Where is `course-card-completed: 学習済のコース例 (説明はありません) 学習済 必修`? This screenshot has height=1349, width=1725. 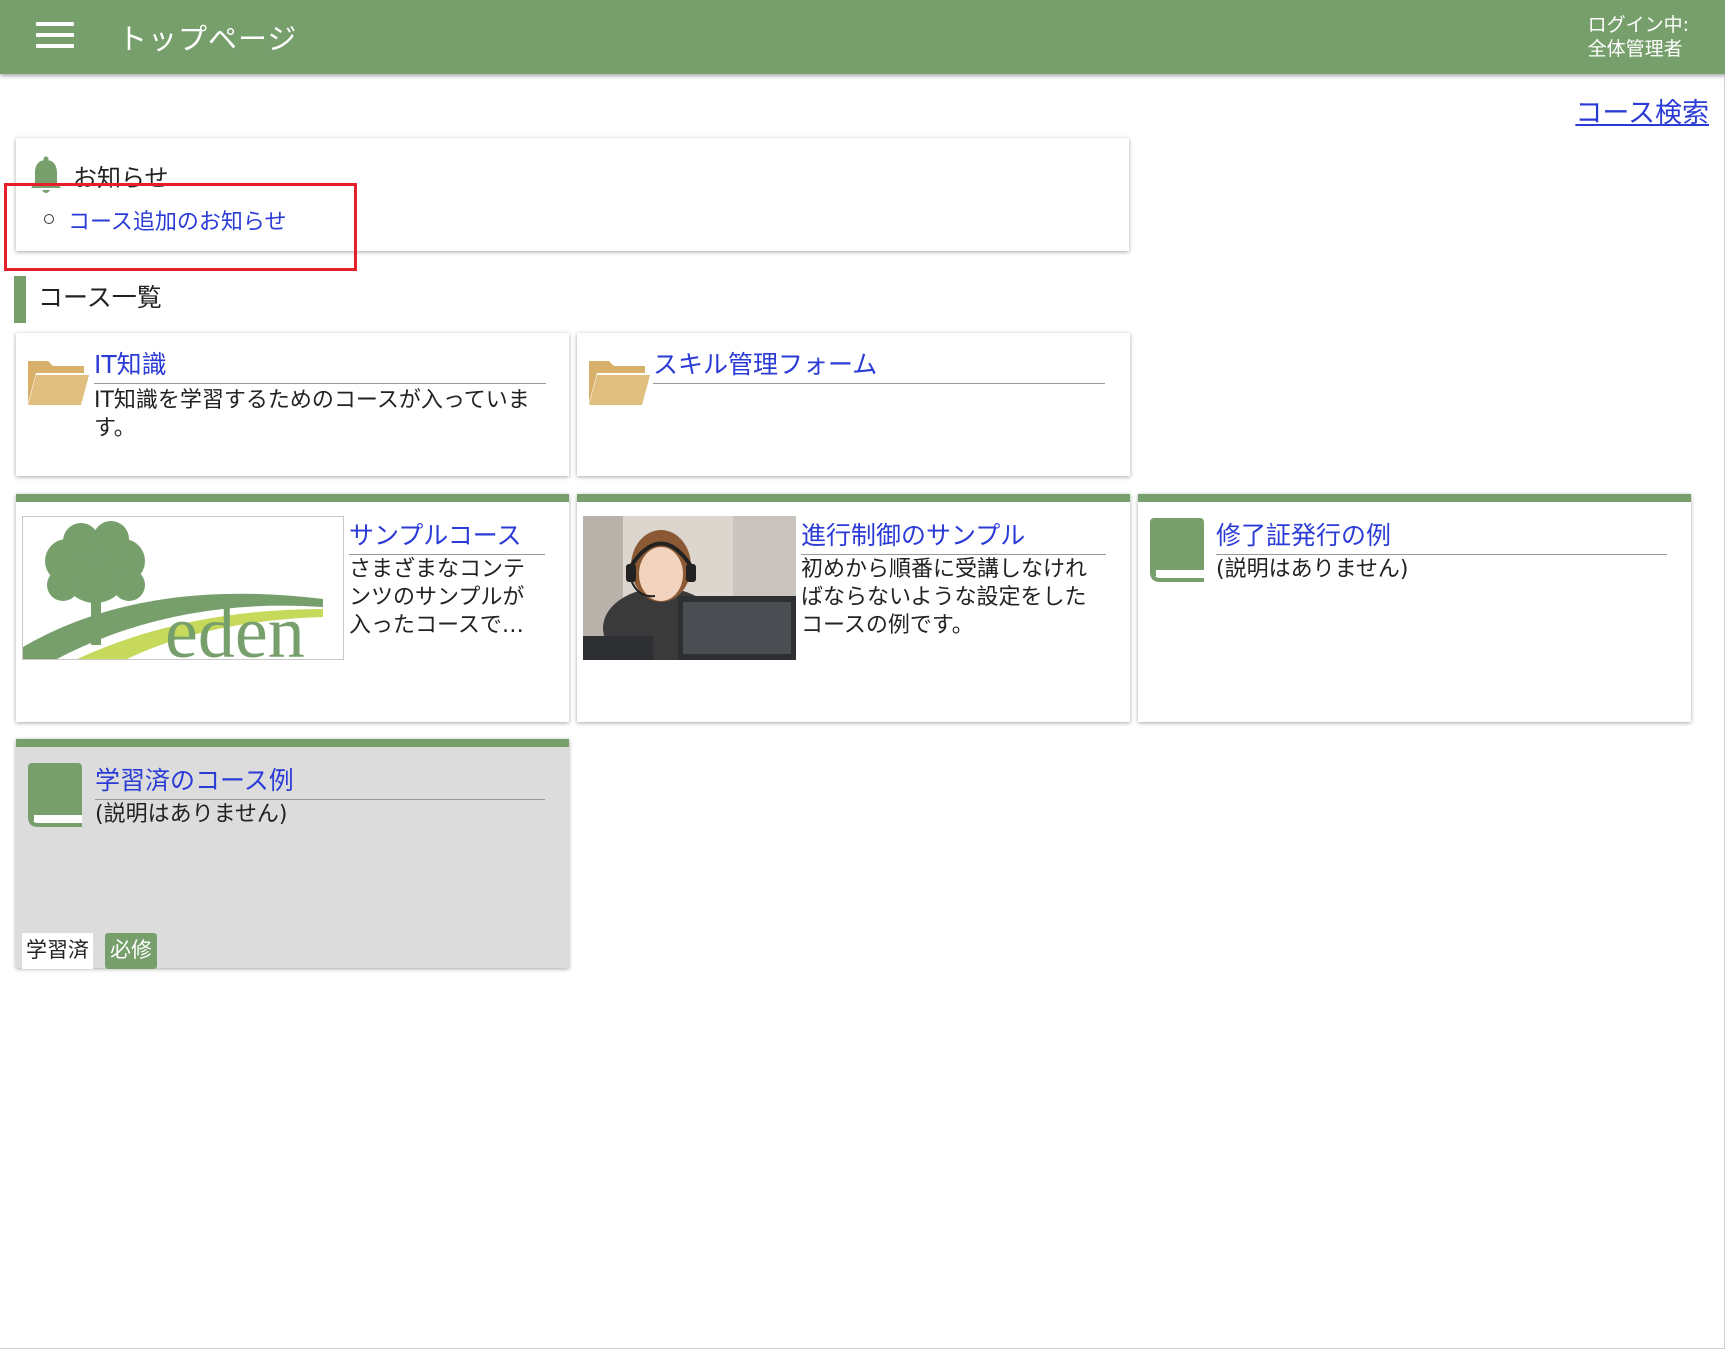
course-card-completed: 学習済のコース例 (説明はありません) 学習済 必修 is located at coordinates (292, 854).